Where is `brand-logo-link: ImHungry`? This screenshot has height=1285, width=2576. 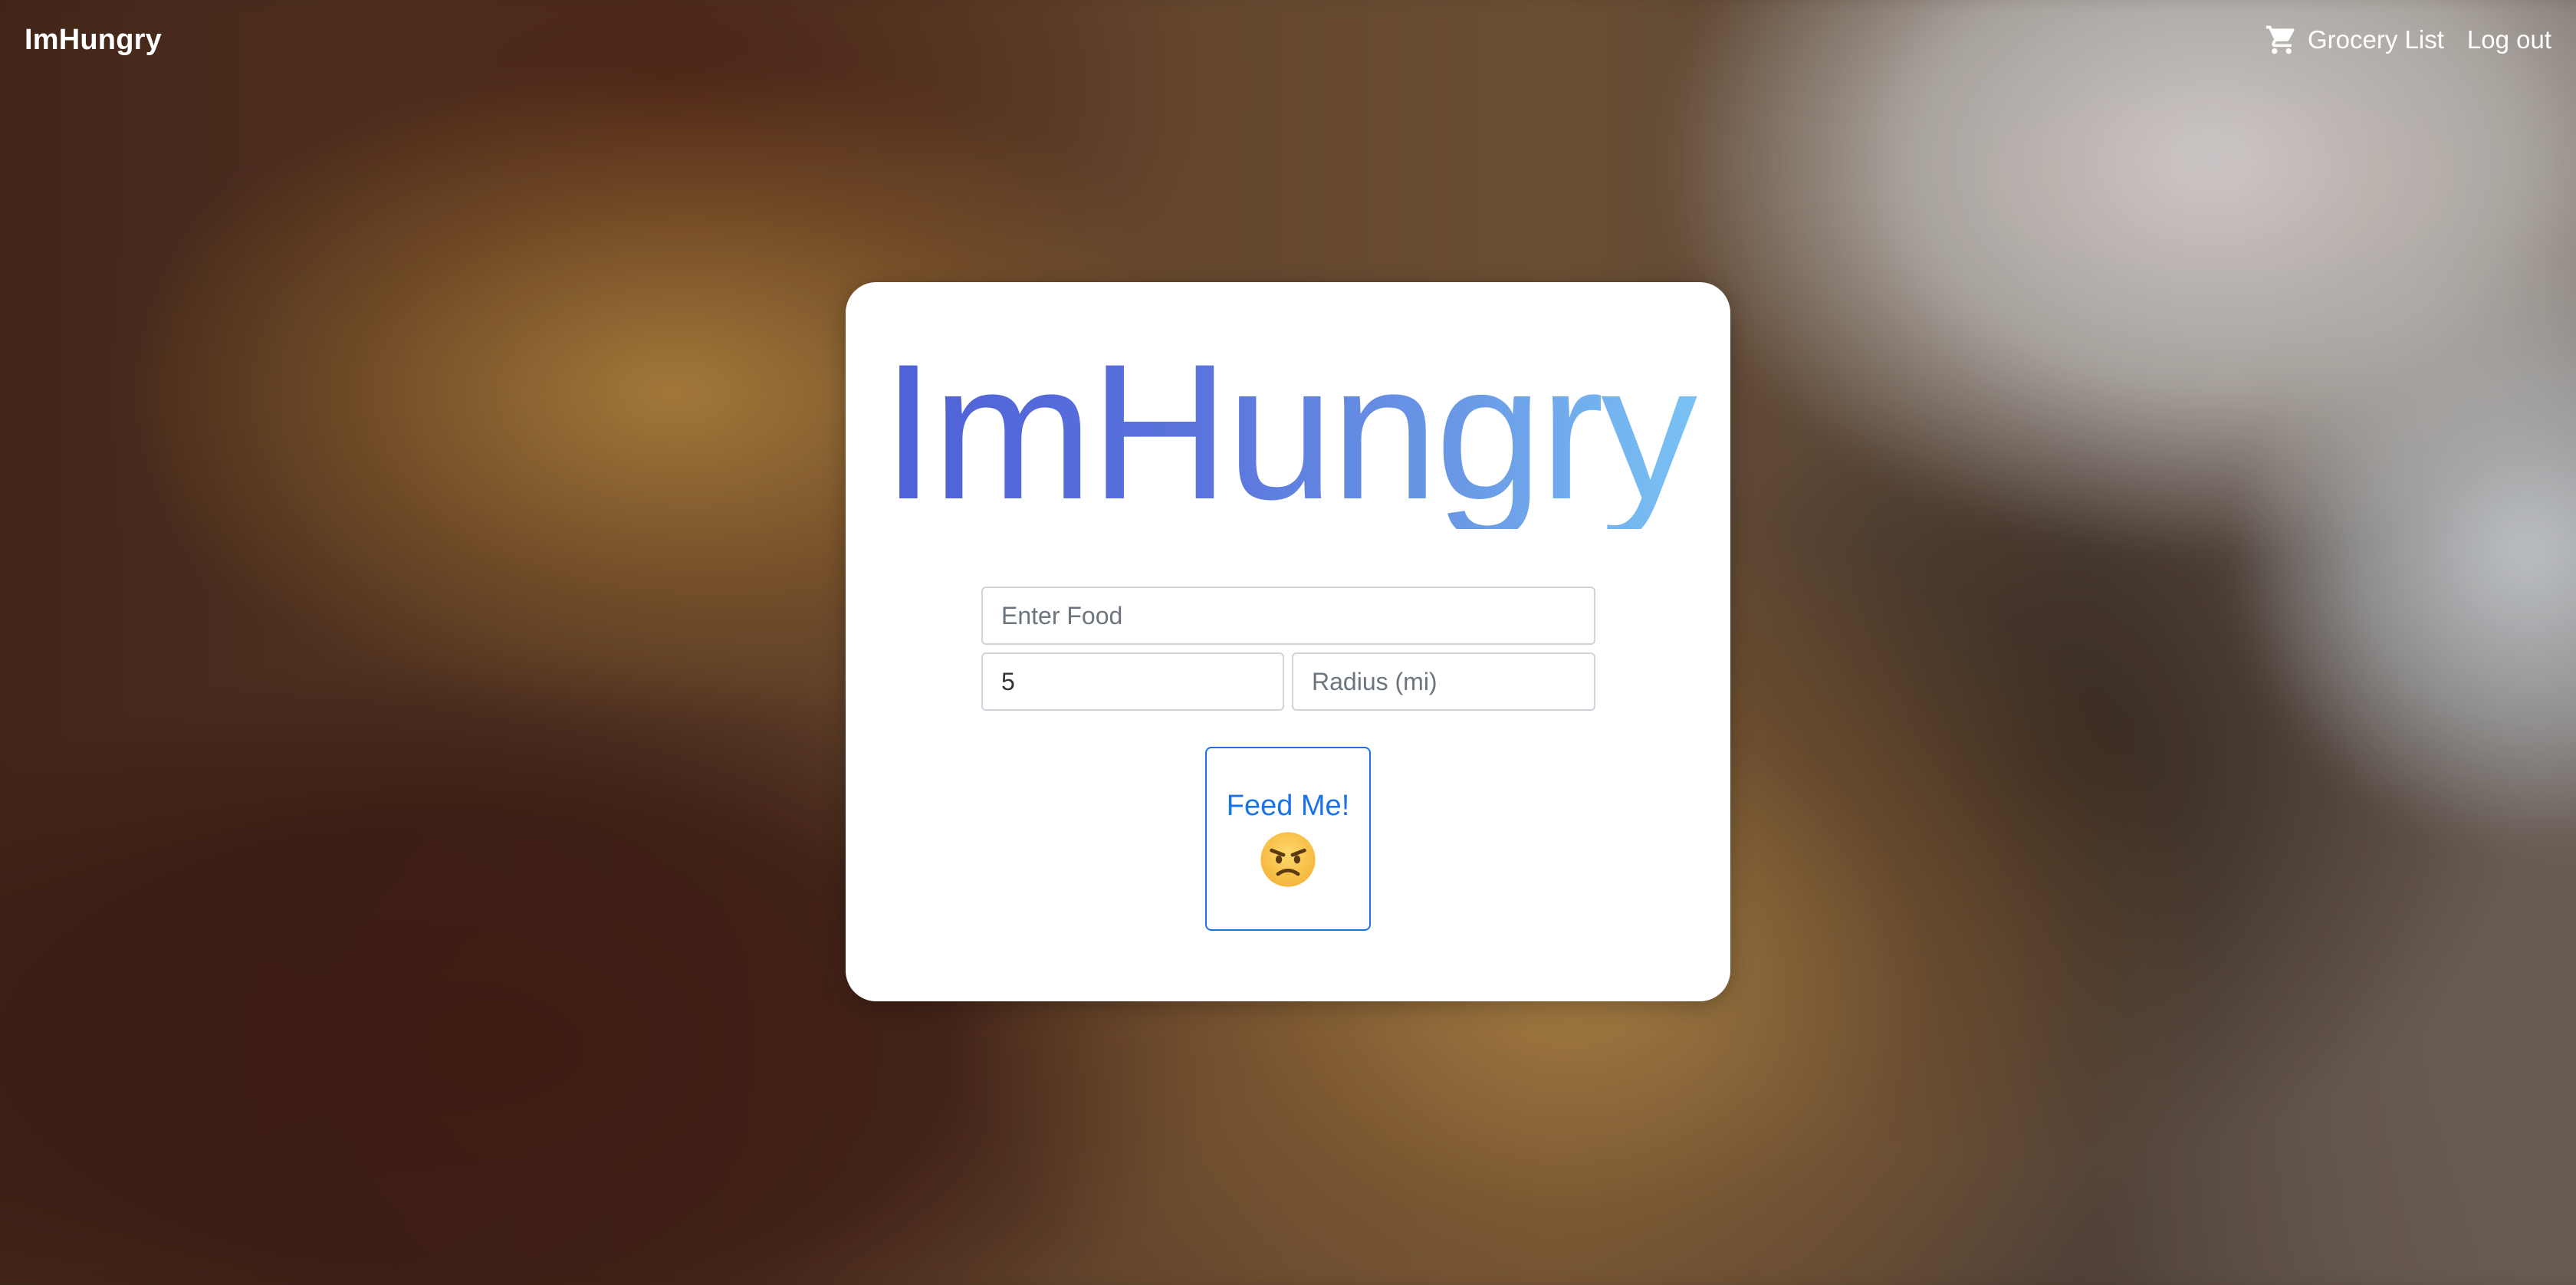 brand-logo-link: ImHungry is located at coordinates (94, 41).